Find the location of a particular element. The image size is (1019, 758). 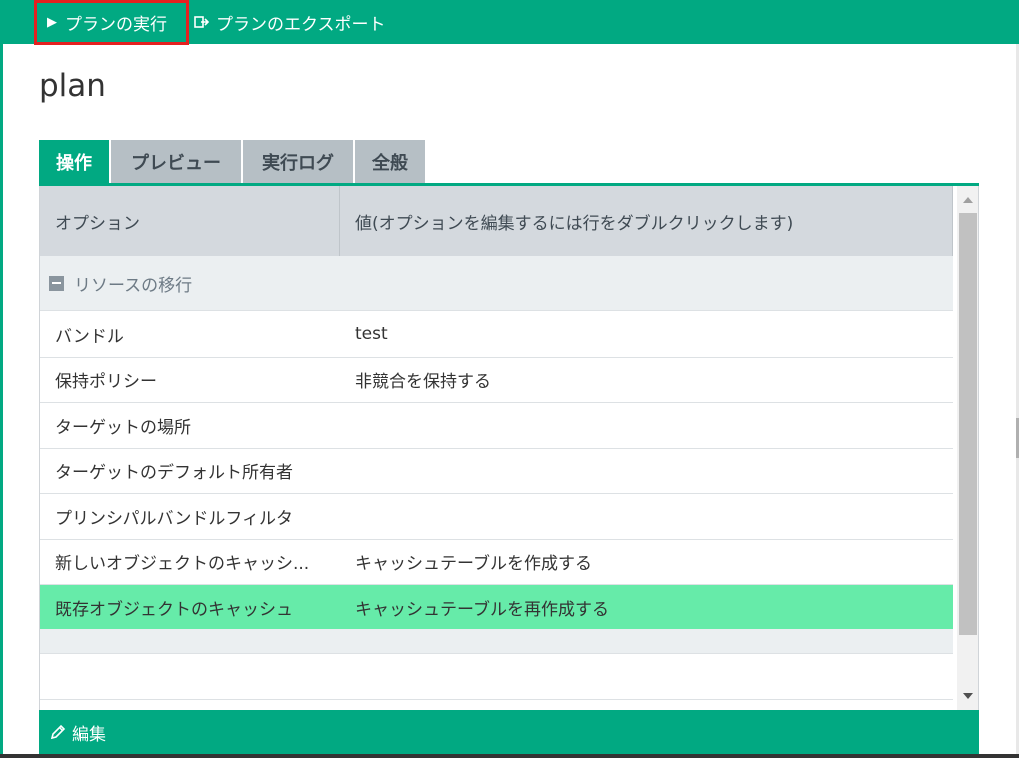

run-plan-label: プランの実行 is located at coordinates (116, 25).